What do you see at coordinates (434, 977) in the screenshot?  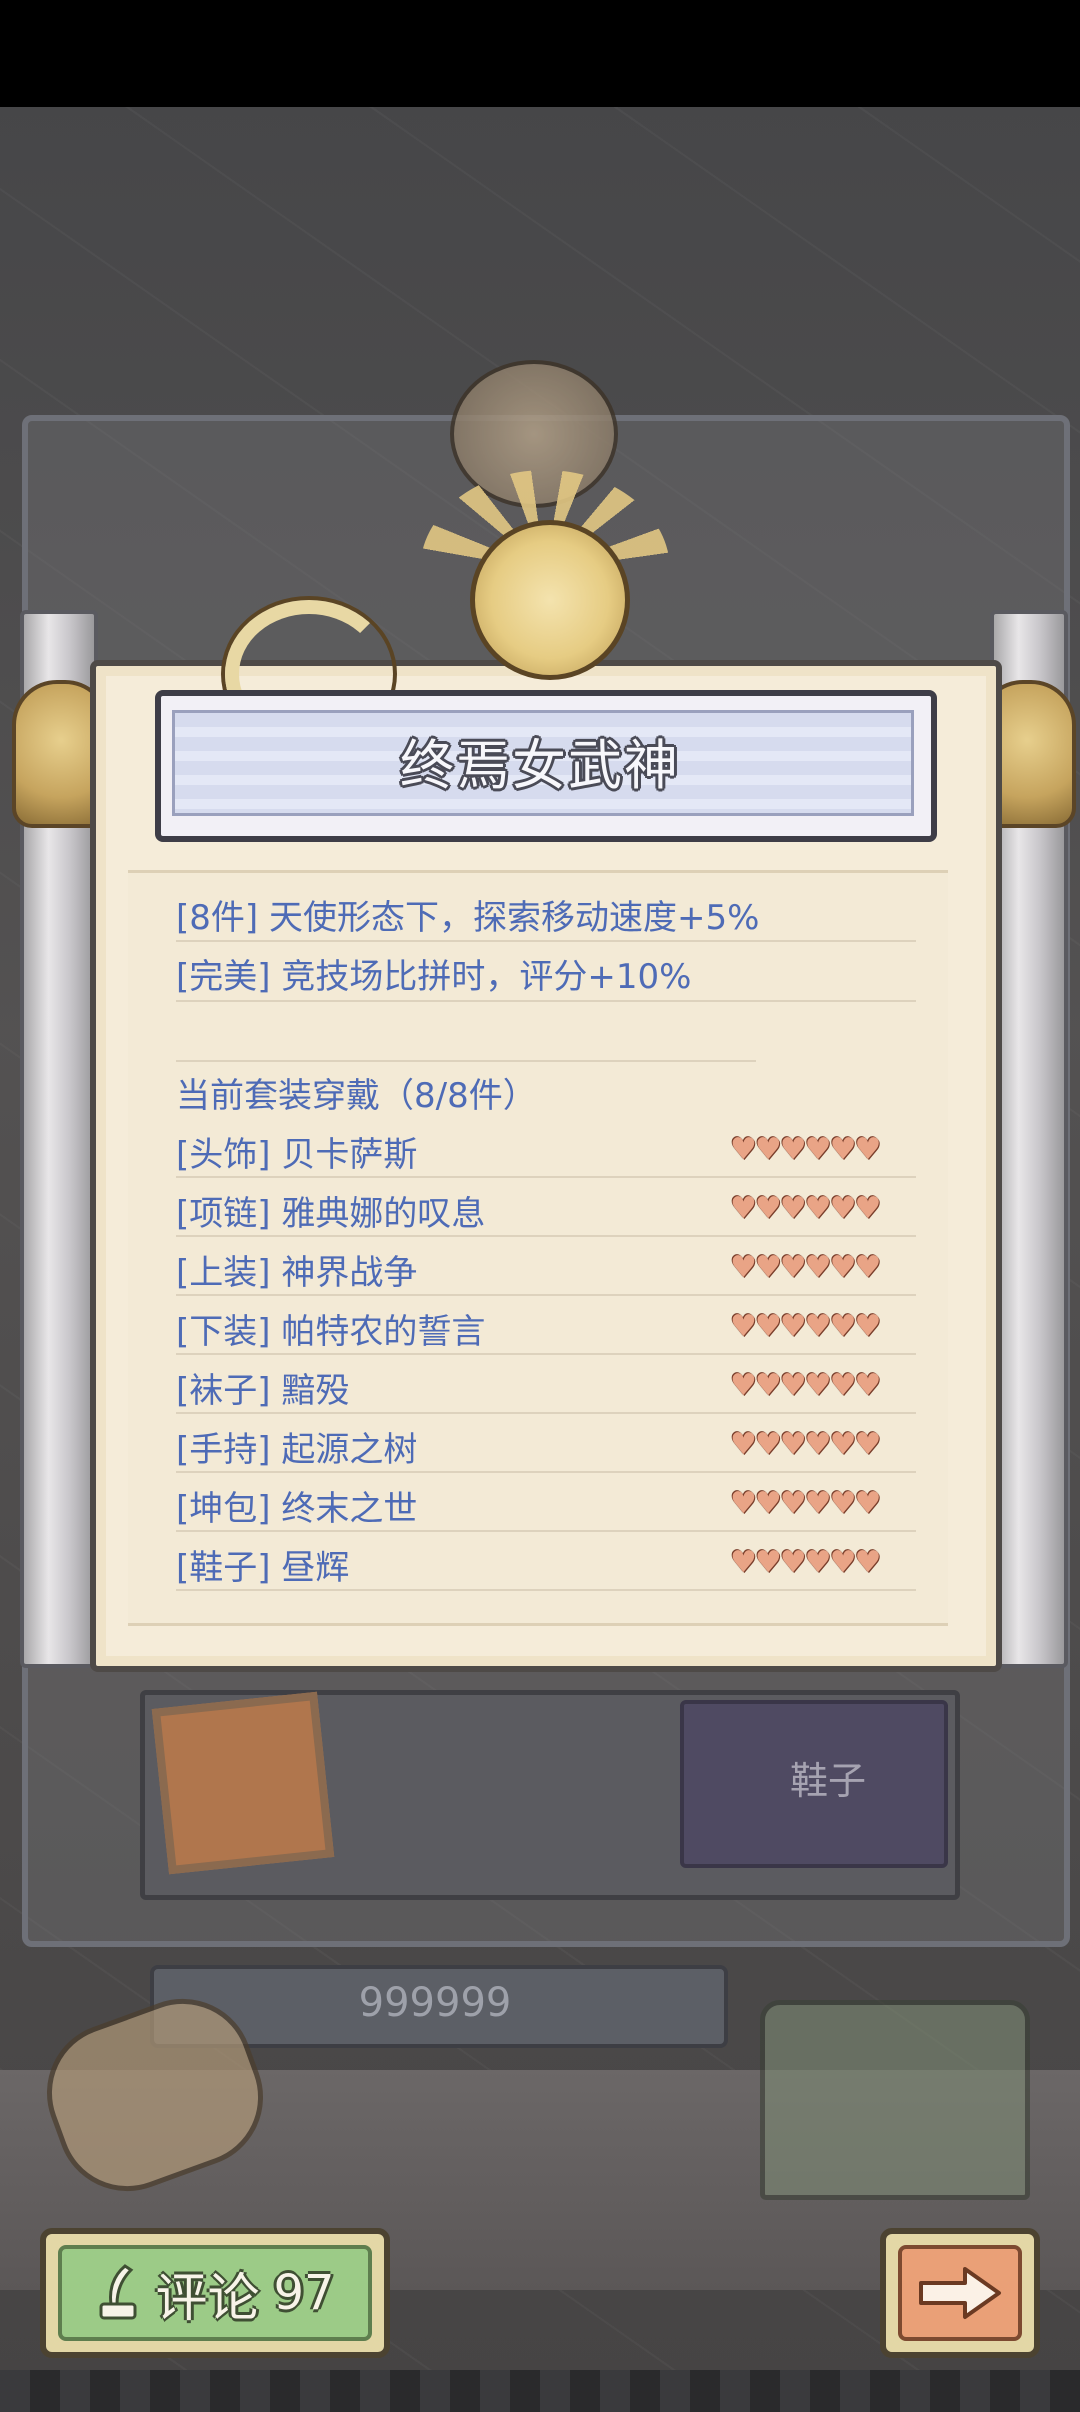 I see `bonus-perfect: [完美] 竞技场比拼时，评分+10%` at bounding box center [434, 977].